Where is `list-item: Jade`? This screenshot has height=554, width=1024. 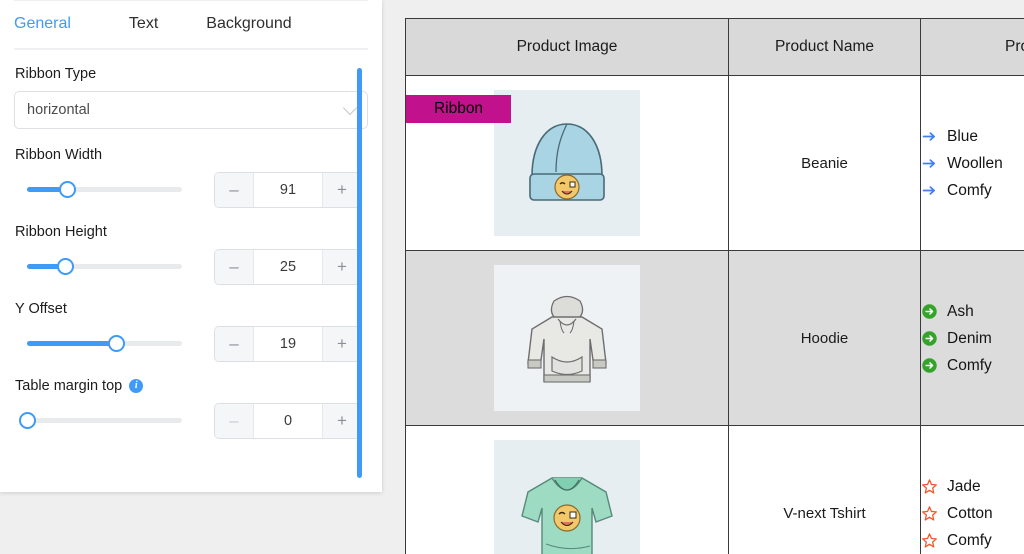
list-item: Jade is located at coordinates (972, 486).